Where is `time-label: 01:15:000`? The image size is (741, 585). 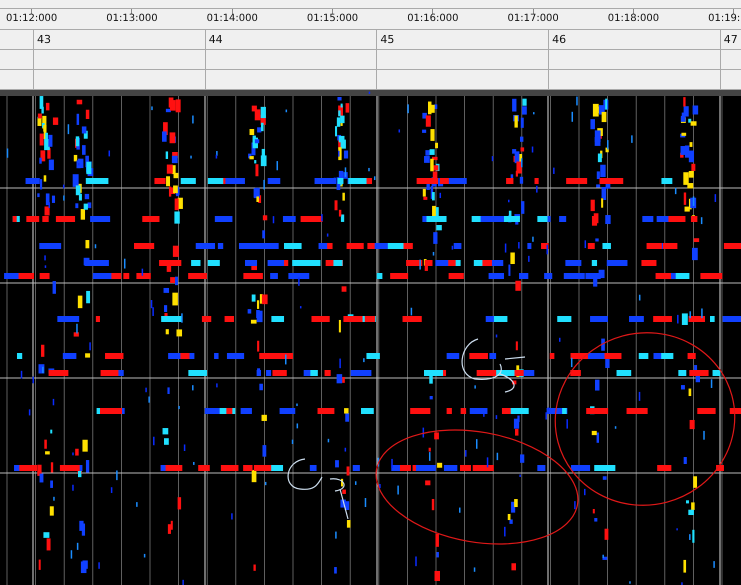
time-label: 01:15:000 is located at coordinates (332, 18).